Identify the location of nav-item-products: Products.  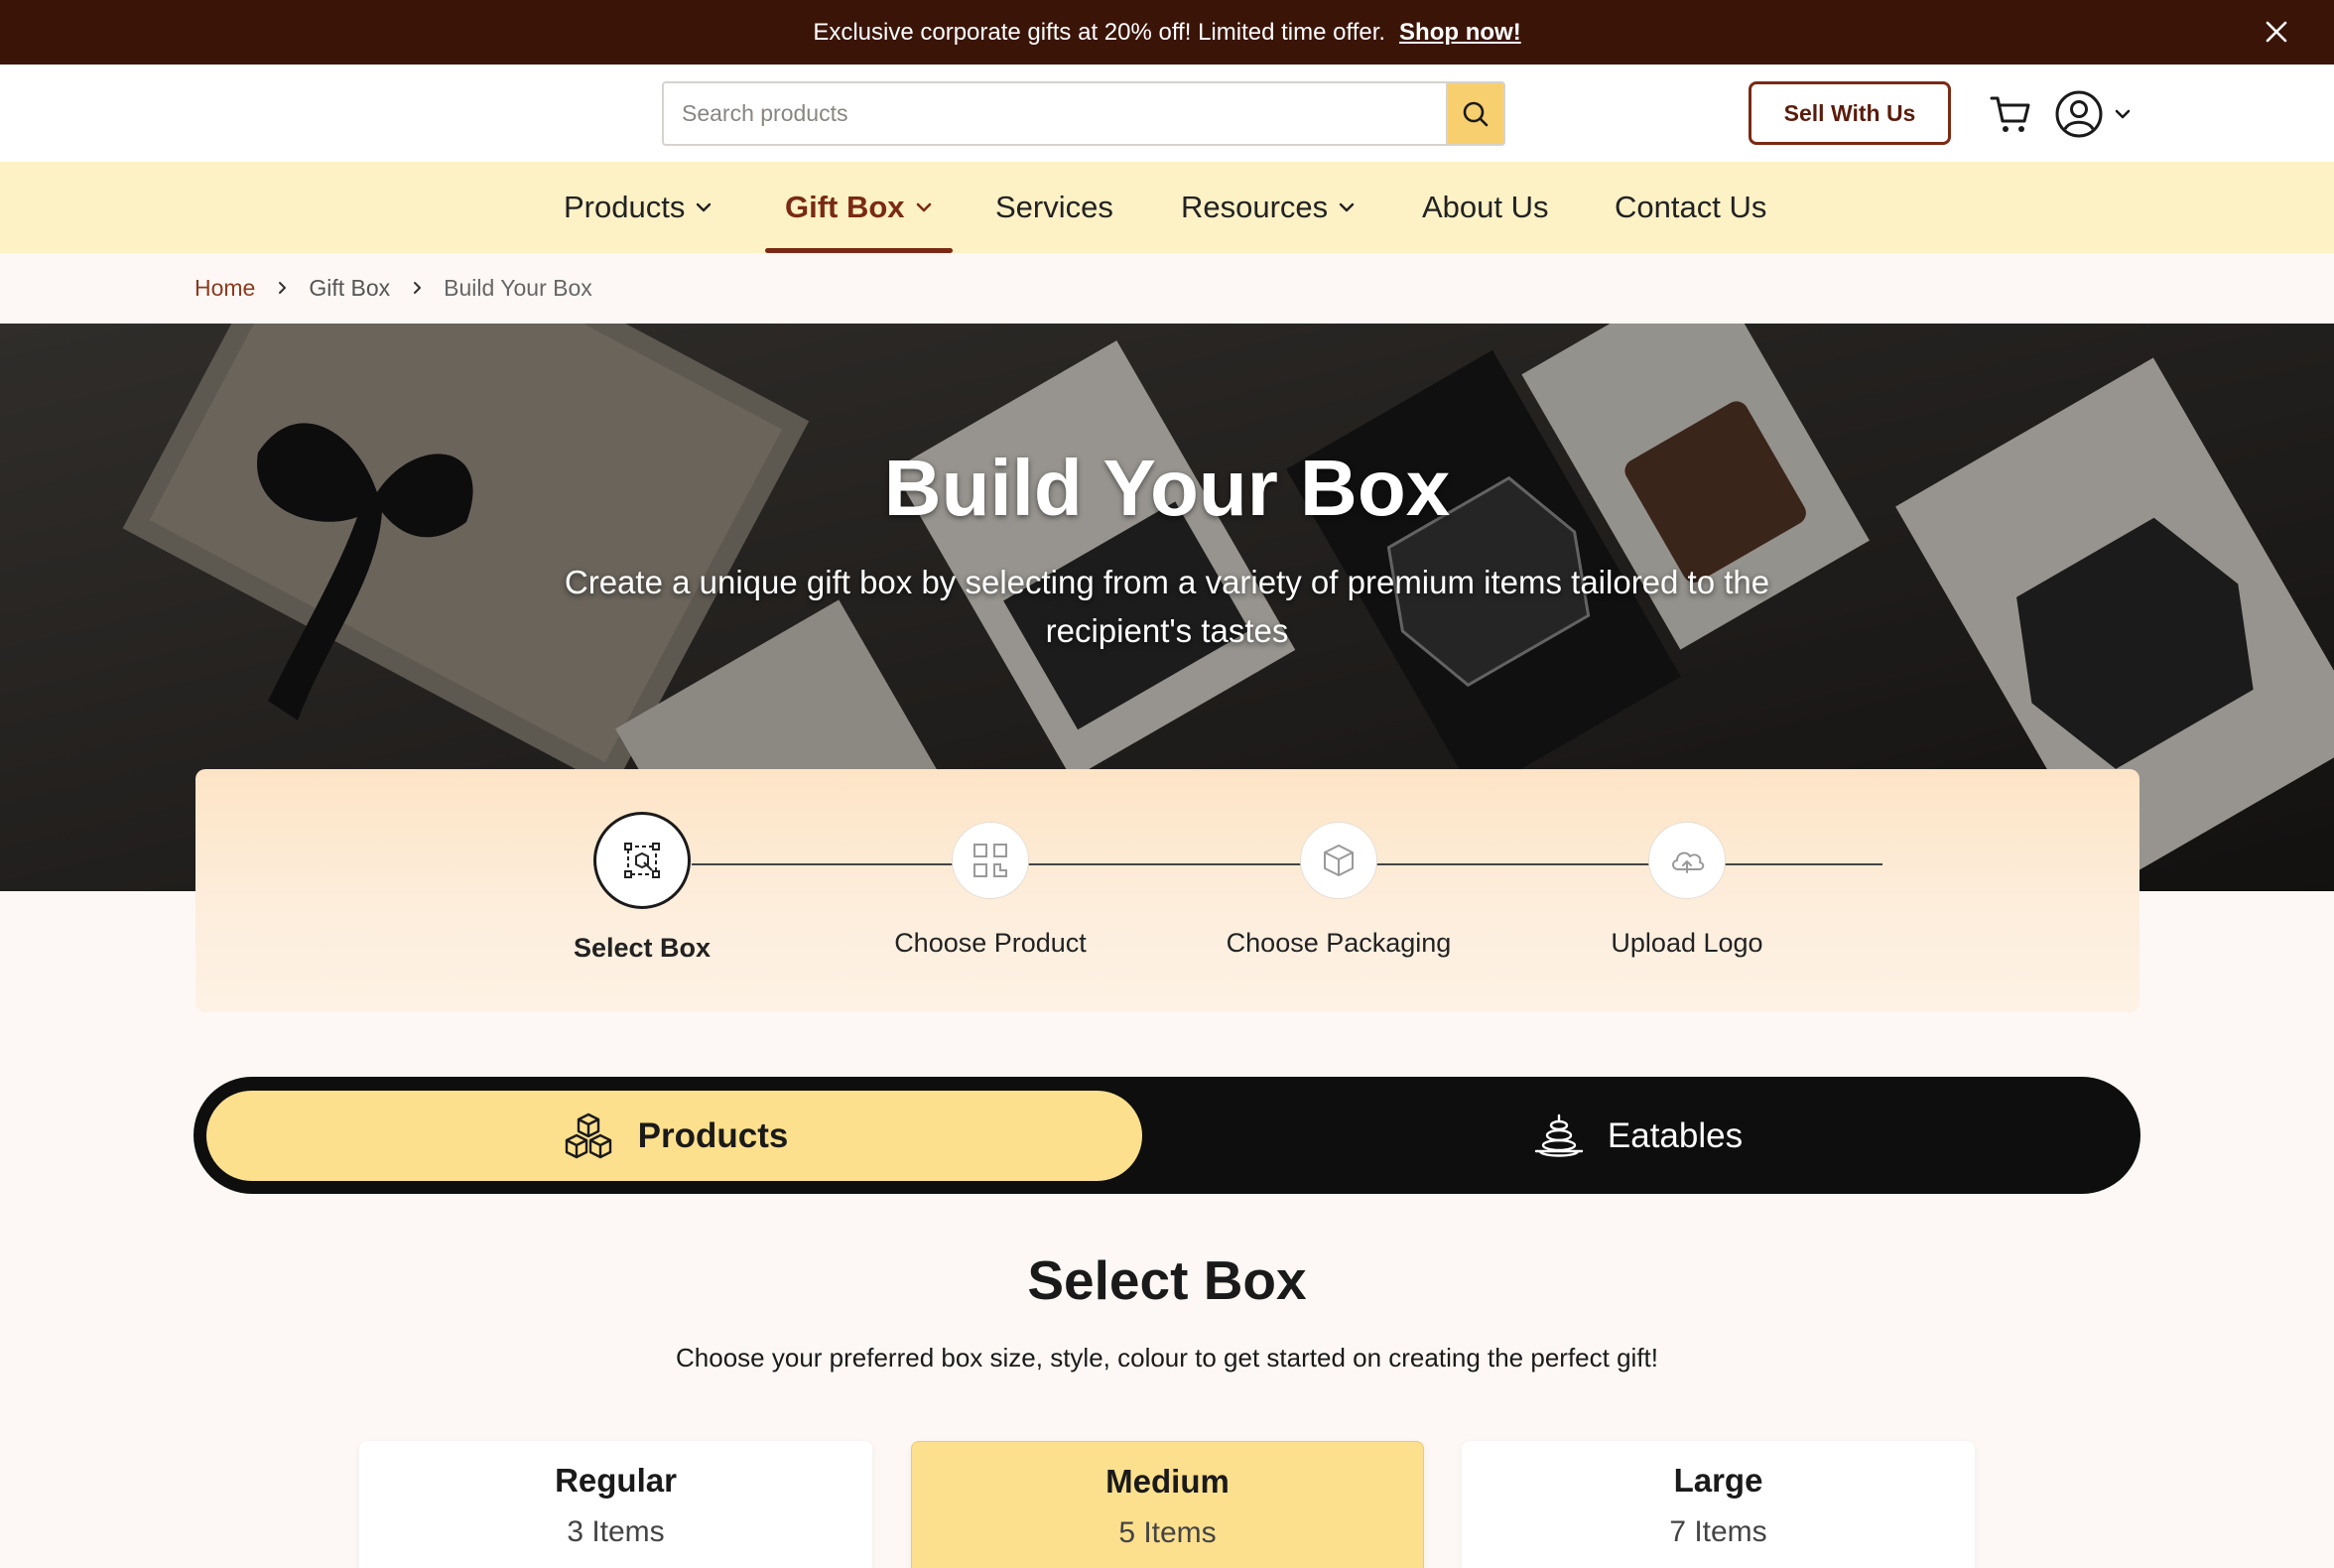
(638, 207).